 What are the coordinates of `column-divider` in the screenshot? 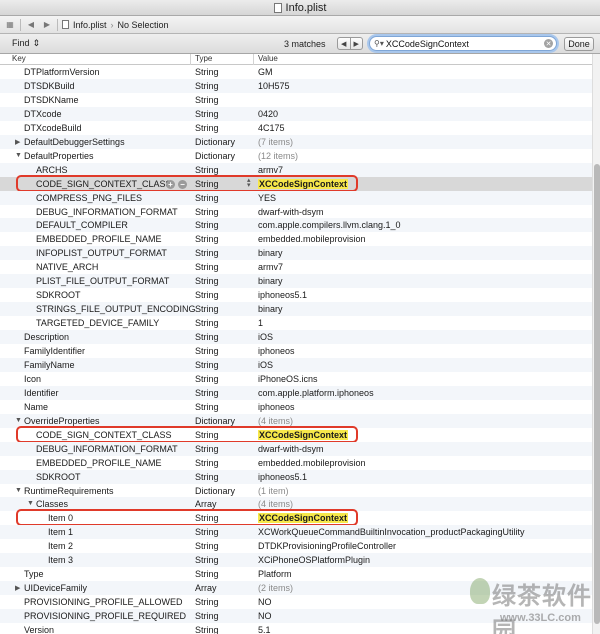 It's located at (253, 59).